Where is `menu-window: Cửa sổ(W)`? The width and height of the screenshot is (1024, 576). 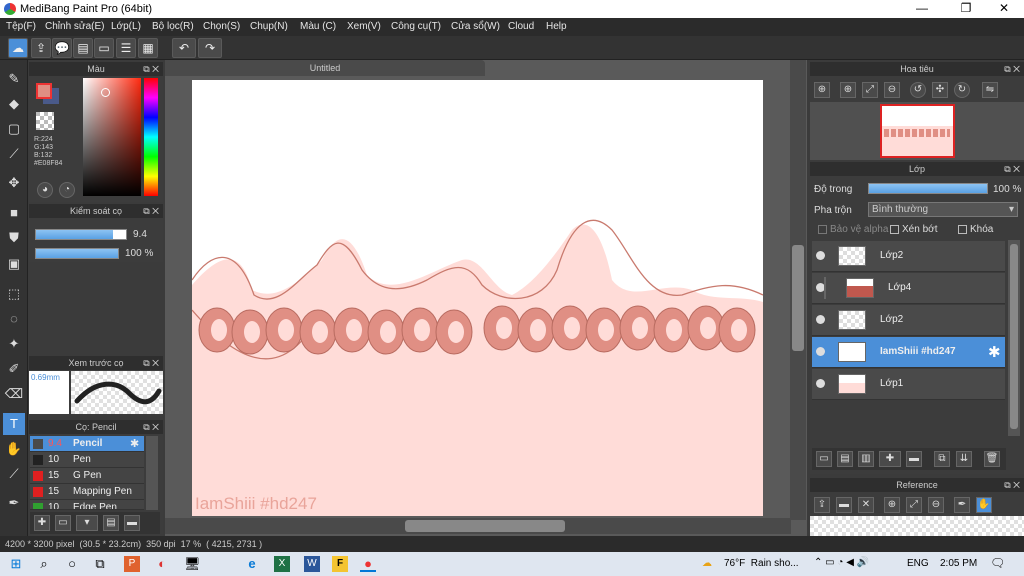 menu-window: Cửa sổ(W) is located at coordinates (475, 26).